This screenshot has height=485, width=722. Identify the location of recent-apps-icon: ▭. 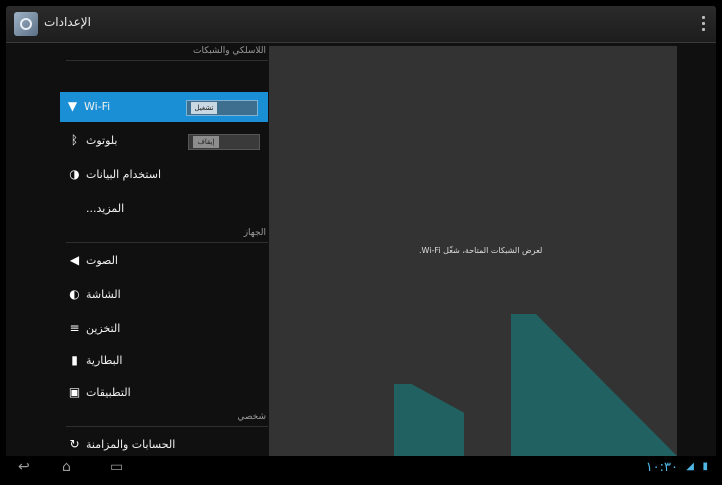
(116, 467).